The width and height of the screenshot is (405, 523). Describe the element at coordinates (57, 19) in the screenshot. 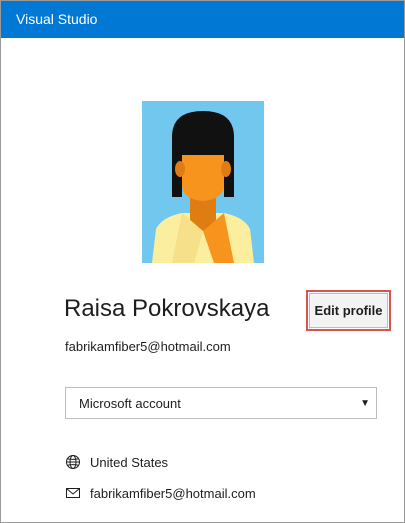

I see `window-title: Visual Studio` at that location.